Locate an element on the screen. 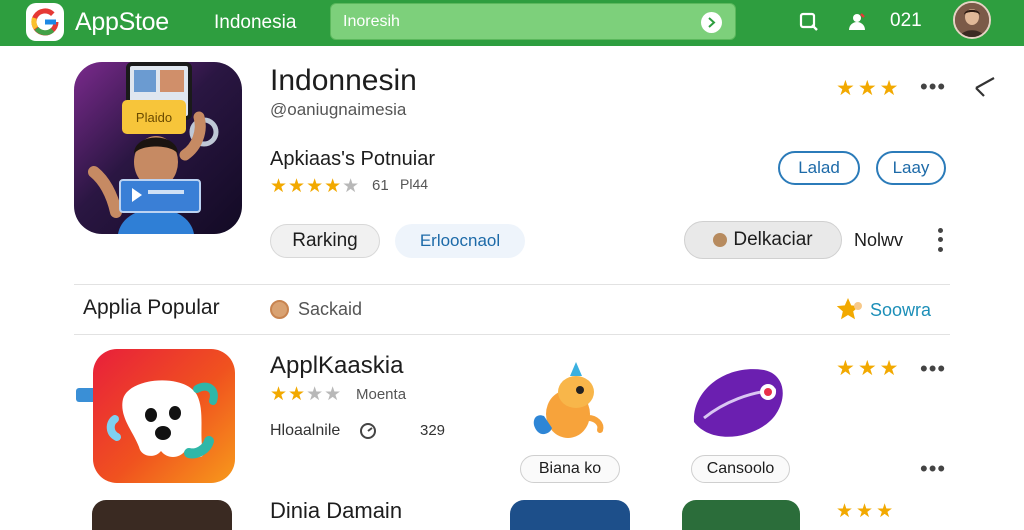 Image resolution: width=1024 pixels, height=530 pixels. featured-app-icon: Plaido is located at coordinates (158, 148).